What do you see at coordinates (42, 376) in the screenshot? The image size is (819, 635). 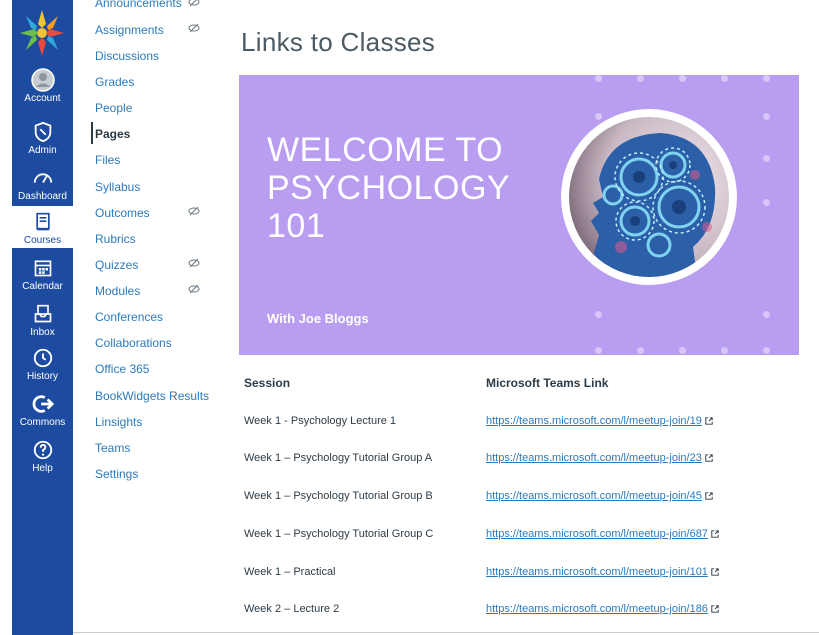 I see `global-nav-label: History` at bounding box center [42, 376].